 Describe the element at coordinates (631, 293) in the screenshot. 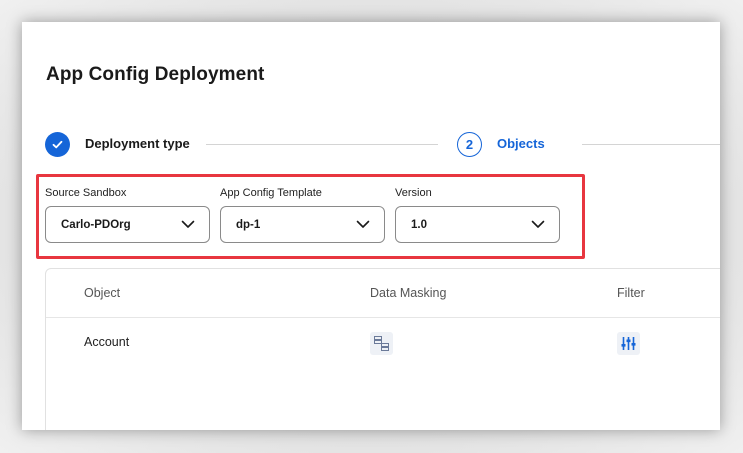

I see `column-header-filter: Filter` at that location.